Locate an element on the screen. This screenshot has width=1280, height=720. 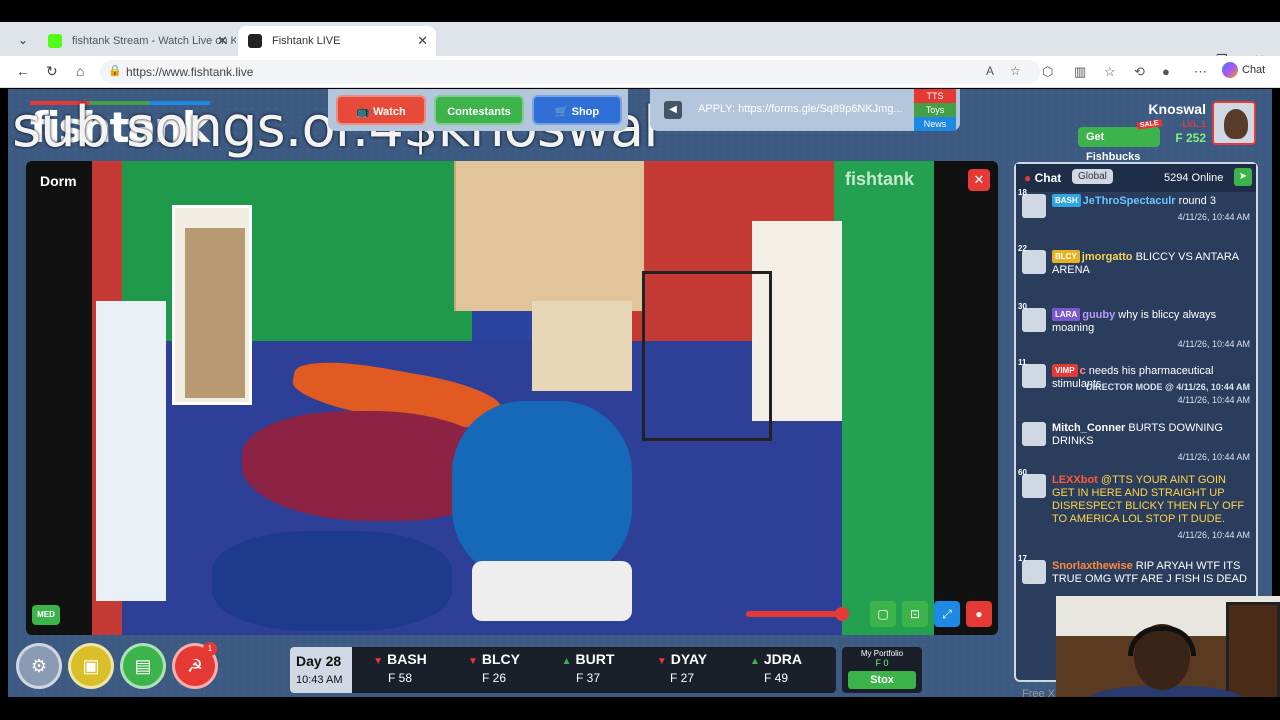
stock-item: ▲ BURT F 37 is located at coordinates (588, 671).